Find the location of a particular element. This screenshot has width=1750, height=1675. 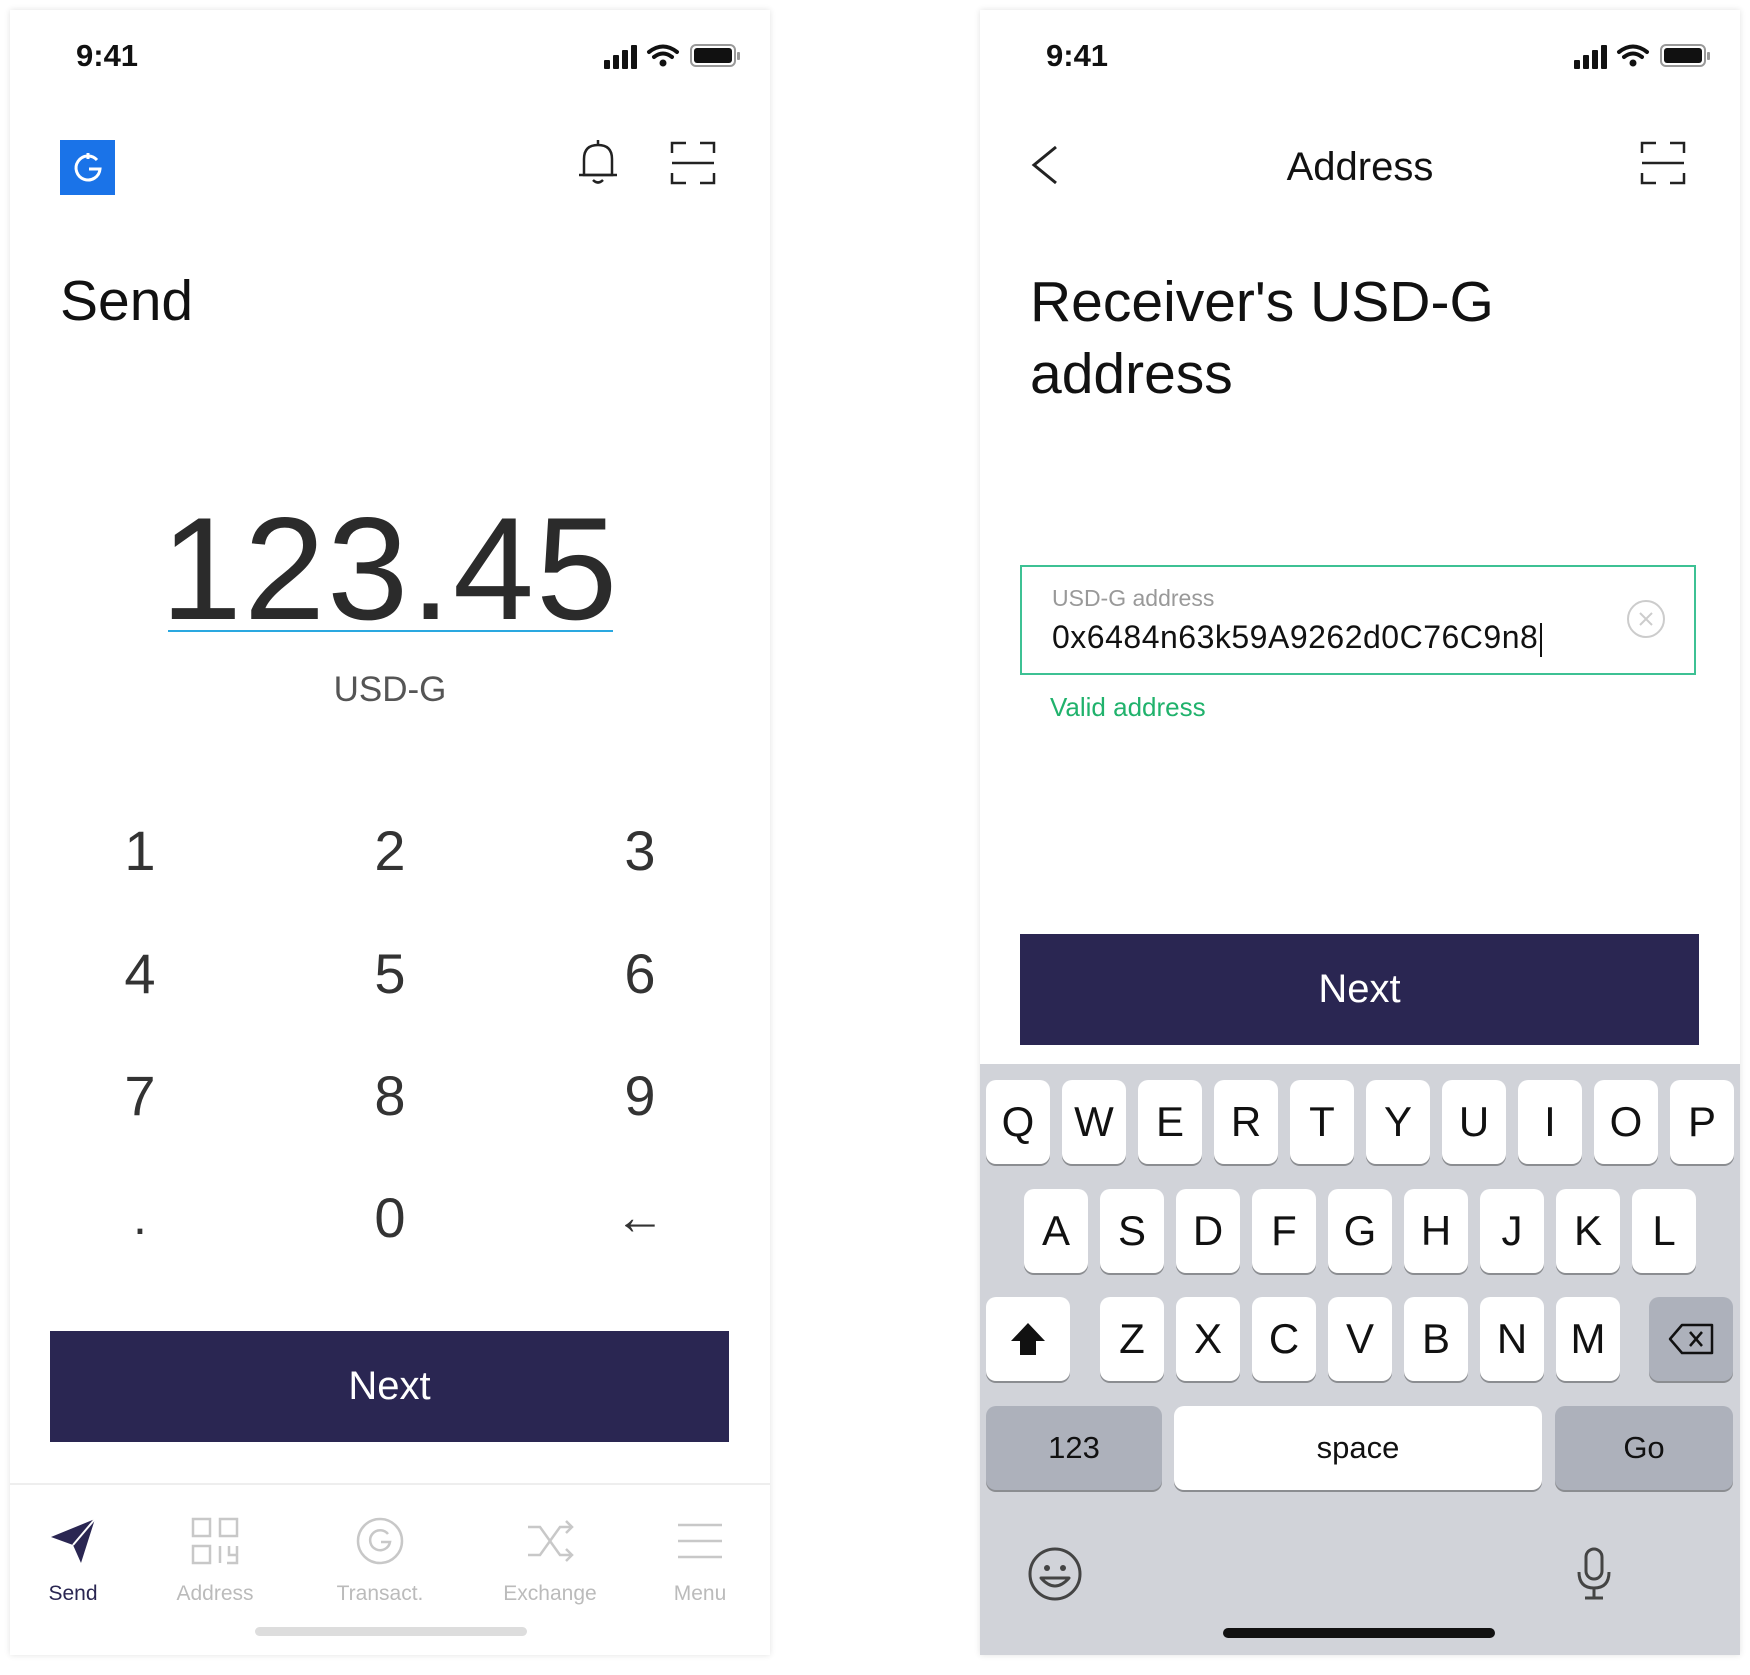

tab-exchange: Exchange is located at coordinates (550, 1555).